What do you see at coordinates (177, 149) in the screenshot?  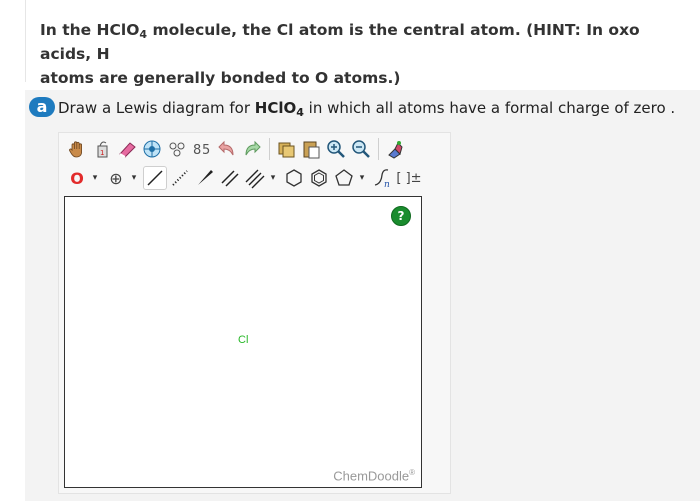 I see `clean-icon` at bounding box center [177, 149].